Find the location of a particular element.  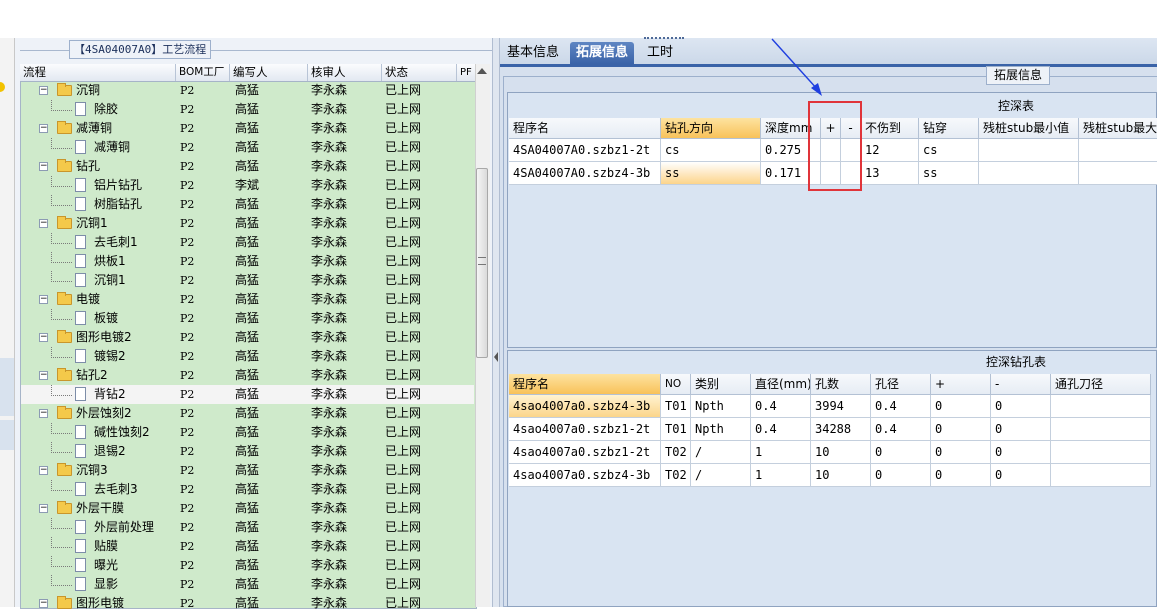

deep-col-header: 程序名 is located at coordinates (585, 128).